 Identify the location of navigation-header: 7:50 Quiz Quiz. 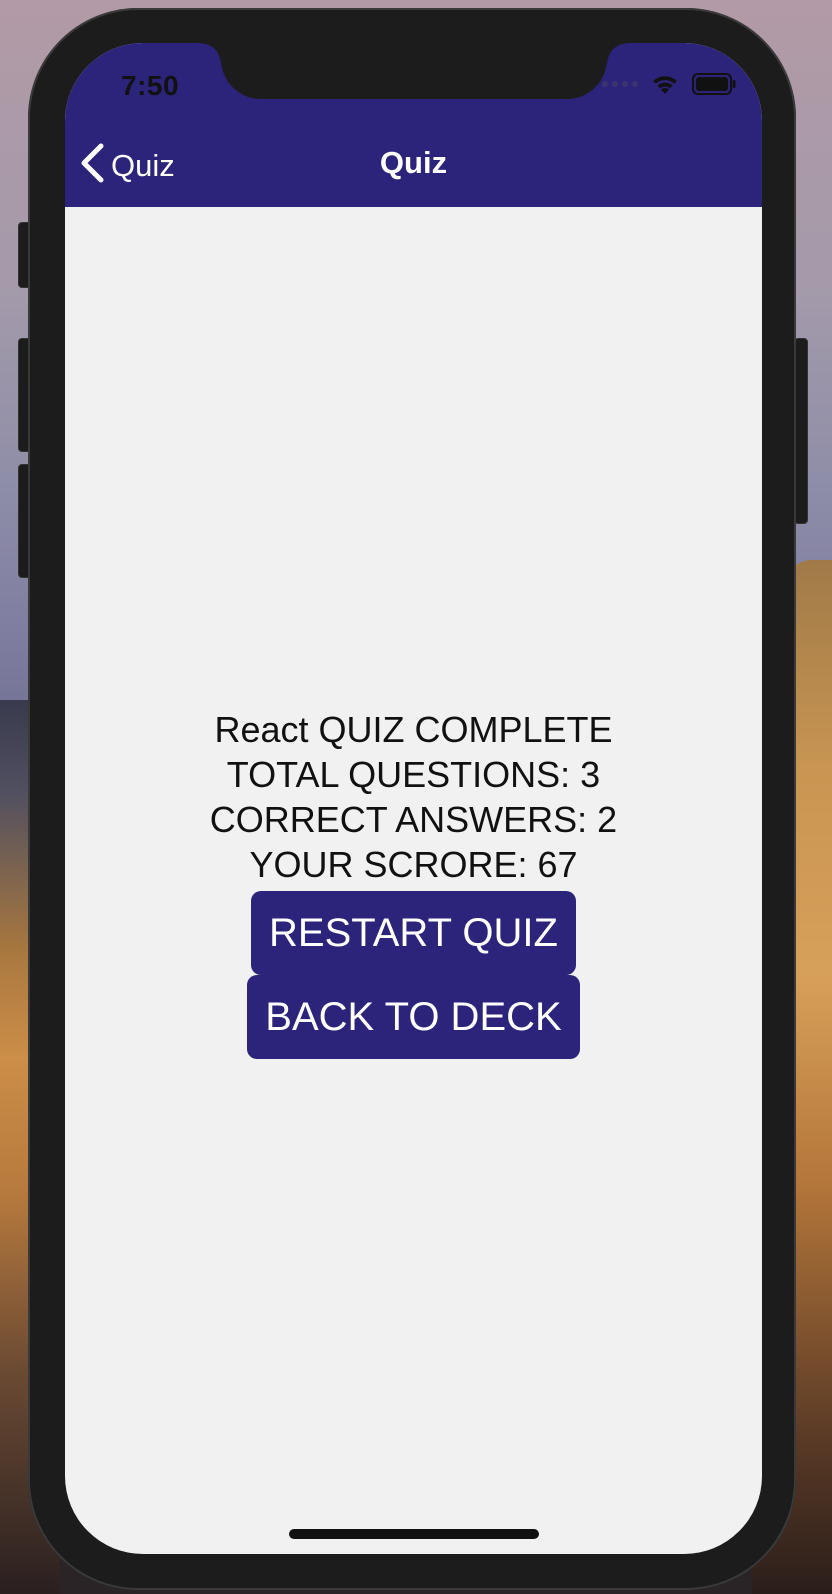
(413, 125).